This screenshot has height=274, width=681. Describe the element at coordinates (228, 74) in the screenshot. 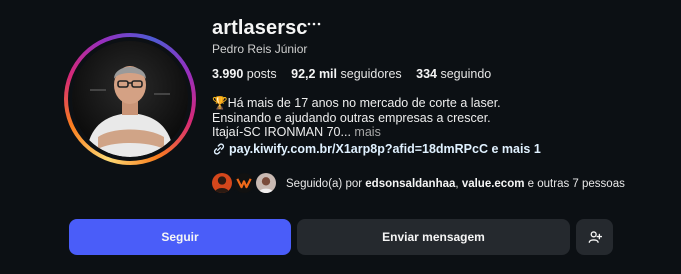

I see `posts-value: 3.990` at that location.